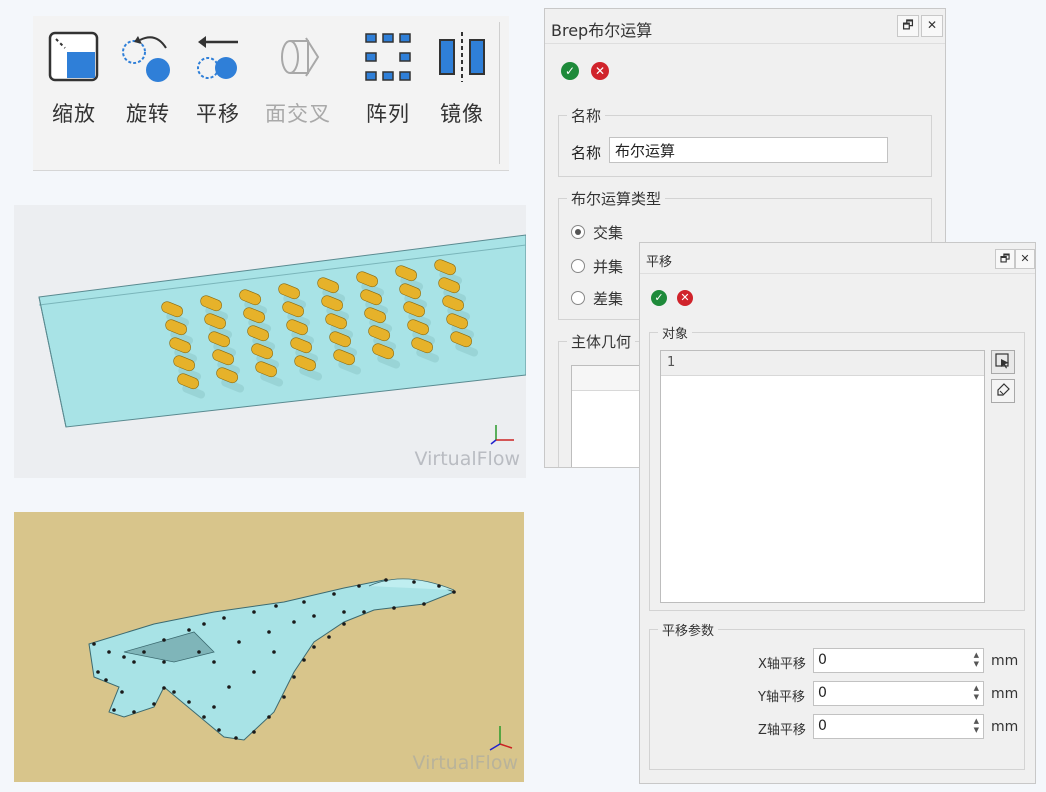  Describe the element at coordinates (462, 114) in the screenshot. I see `mirror-label: 镜像` at that location.